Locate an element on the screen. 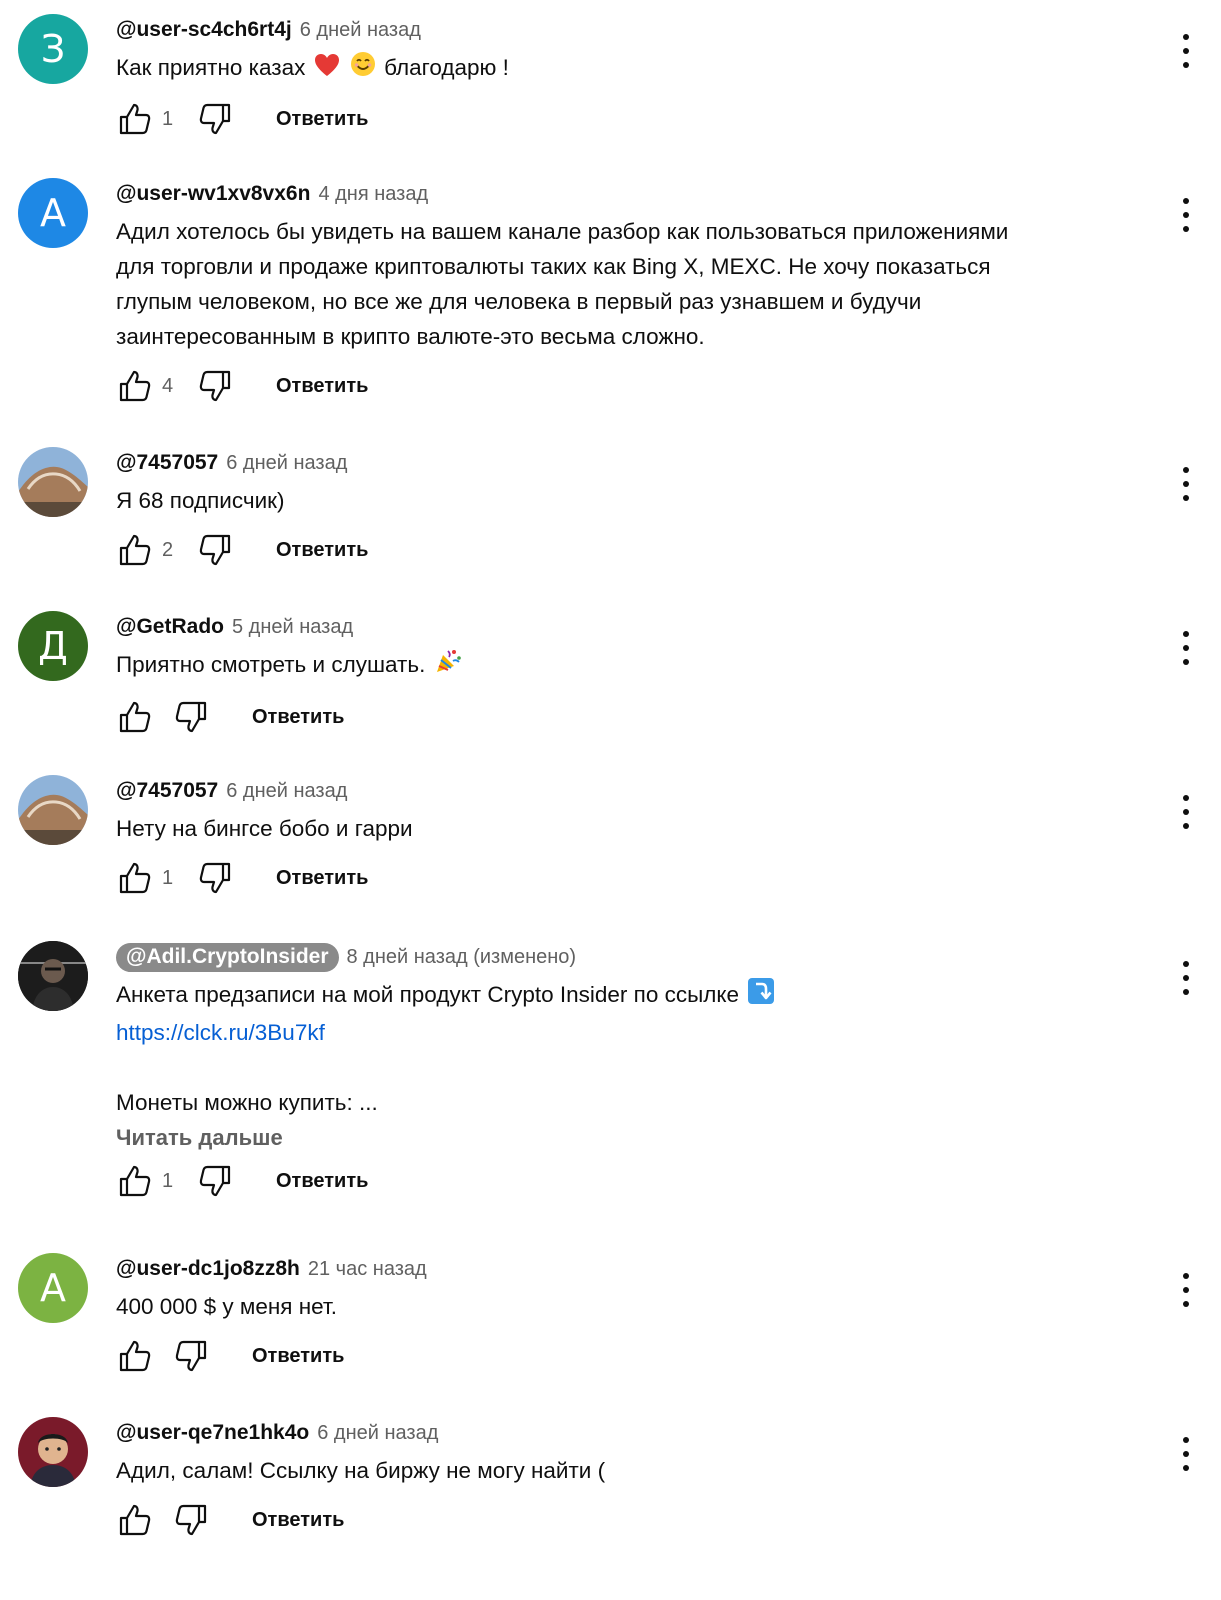  comment-time: 5 дней назад is located at coordinates (292, 627).